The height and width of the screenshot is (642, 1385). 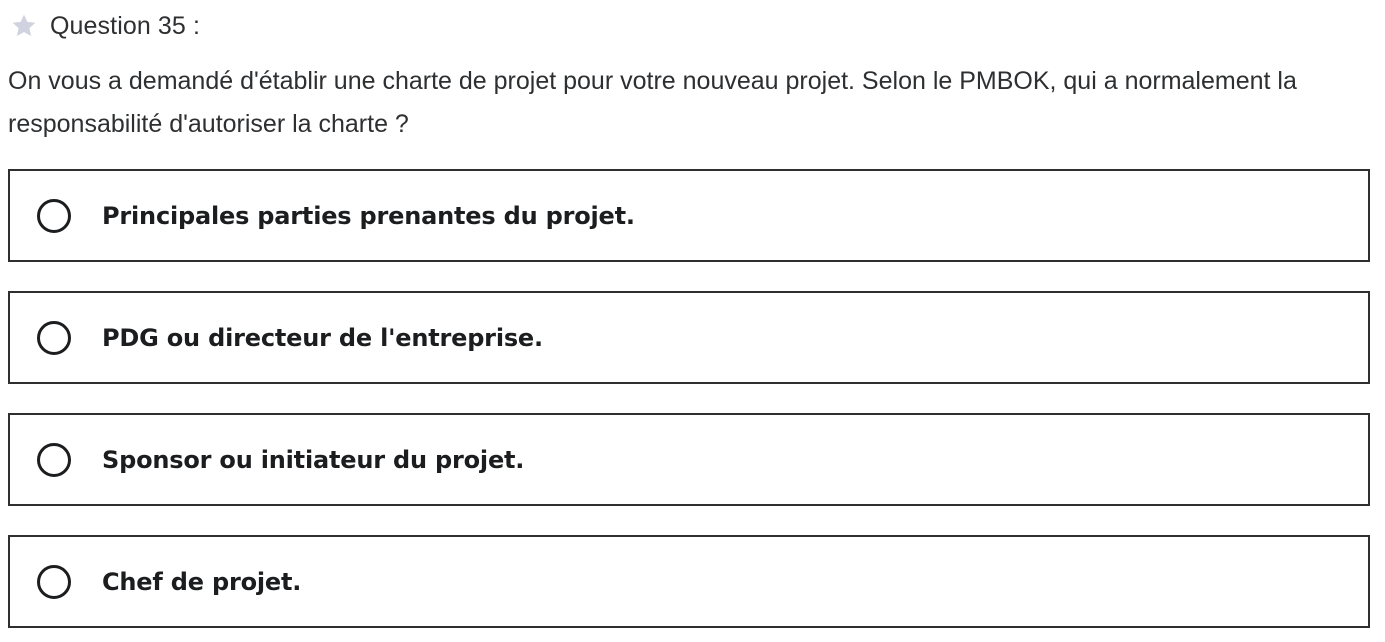 I want to click on answer-option-label: PDG ou directeur de l'entreprise., so click(x=322, y=337).